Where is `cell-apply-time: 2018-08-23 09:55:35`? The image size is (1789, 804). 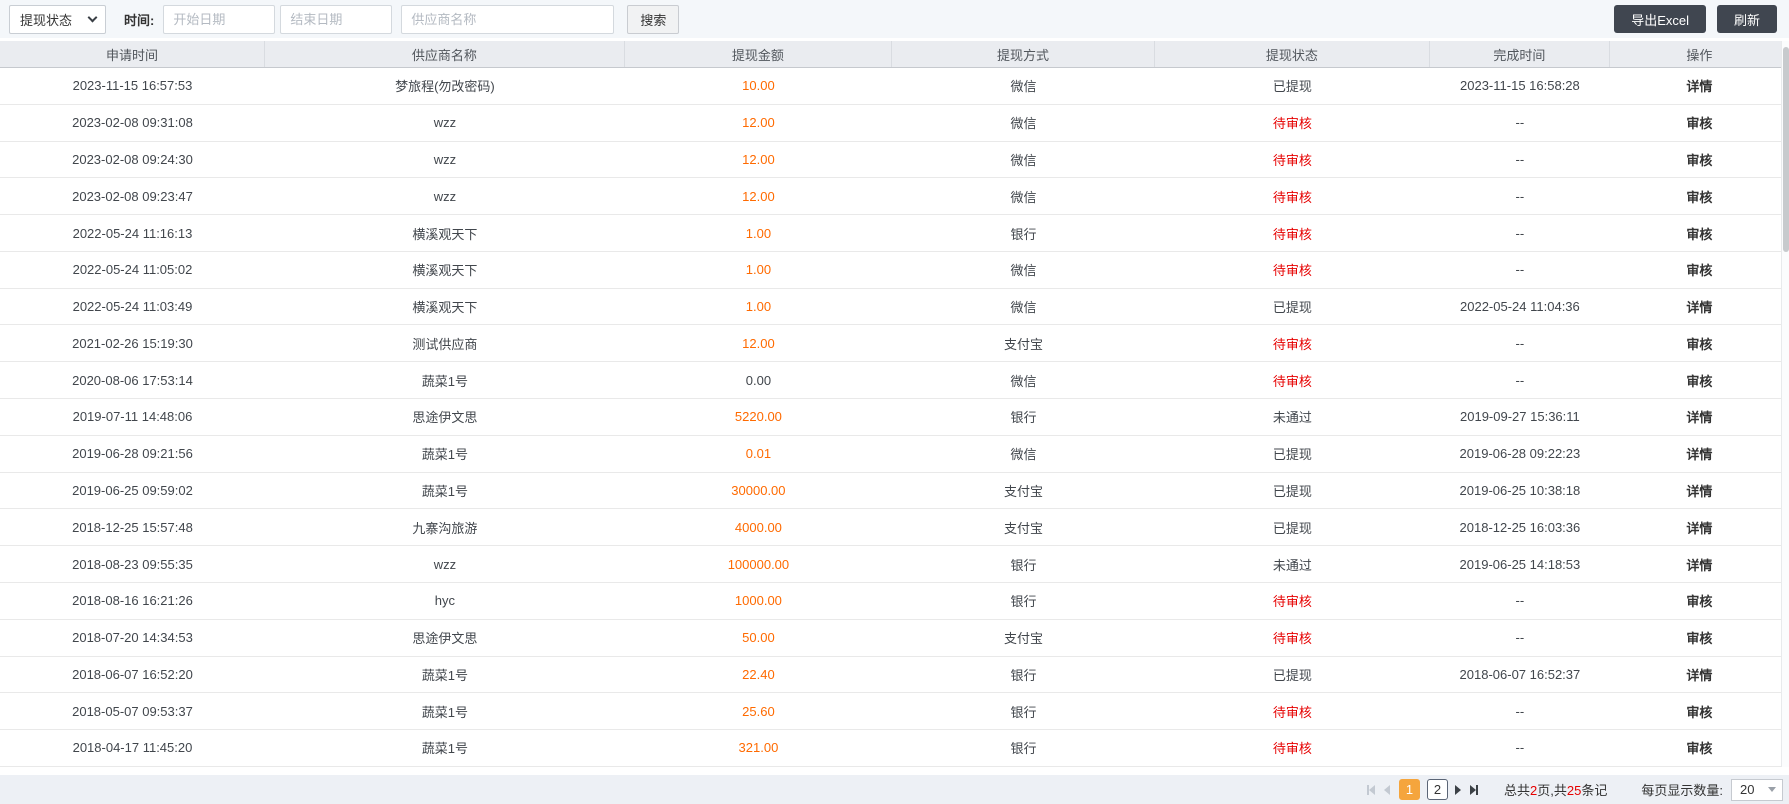 cell-apply-time: 2018-08-23 09:55:35 is located at coordinates (132, 564).